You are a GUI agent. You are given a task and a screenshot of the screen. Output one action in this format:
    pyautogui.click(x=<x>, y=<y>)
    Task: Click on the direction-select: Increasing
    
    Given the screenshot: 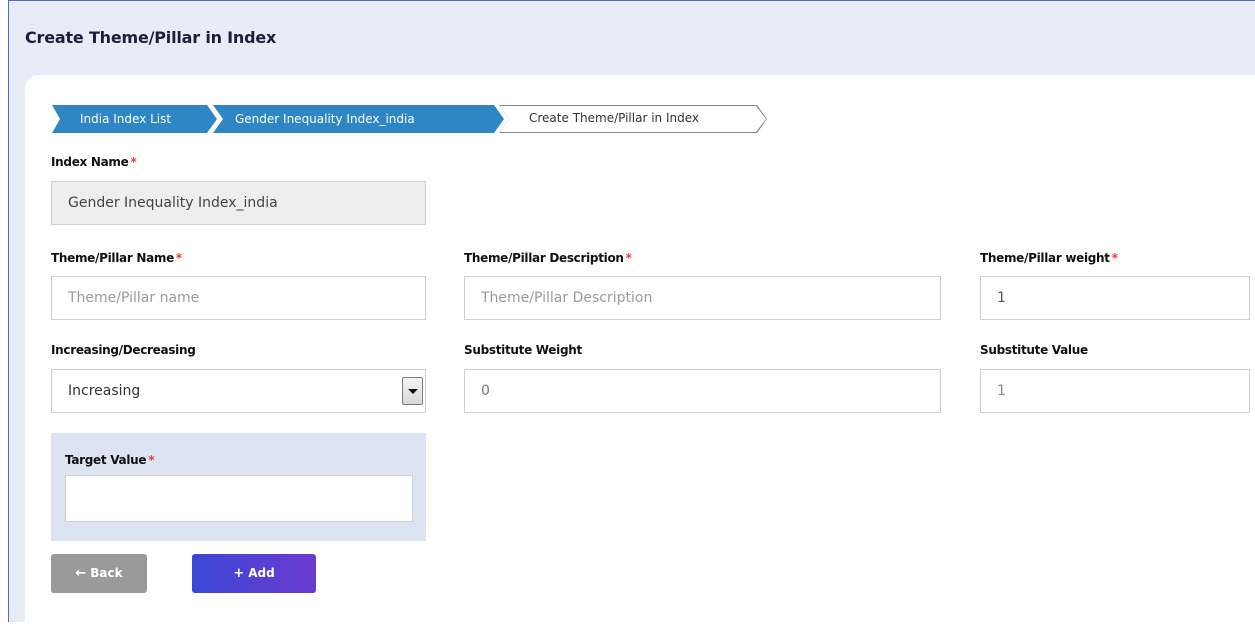 What is the action you would take?
    pyautogui.click(x=238, y=391)
    